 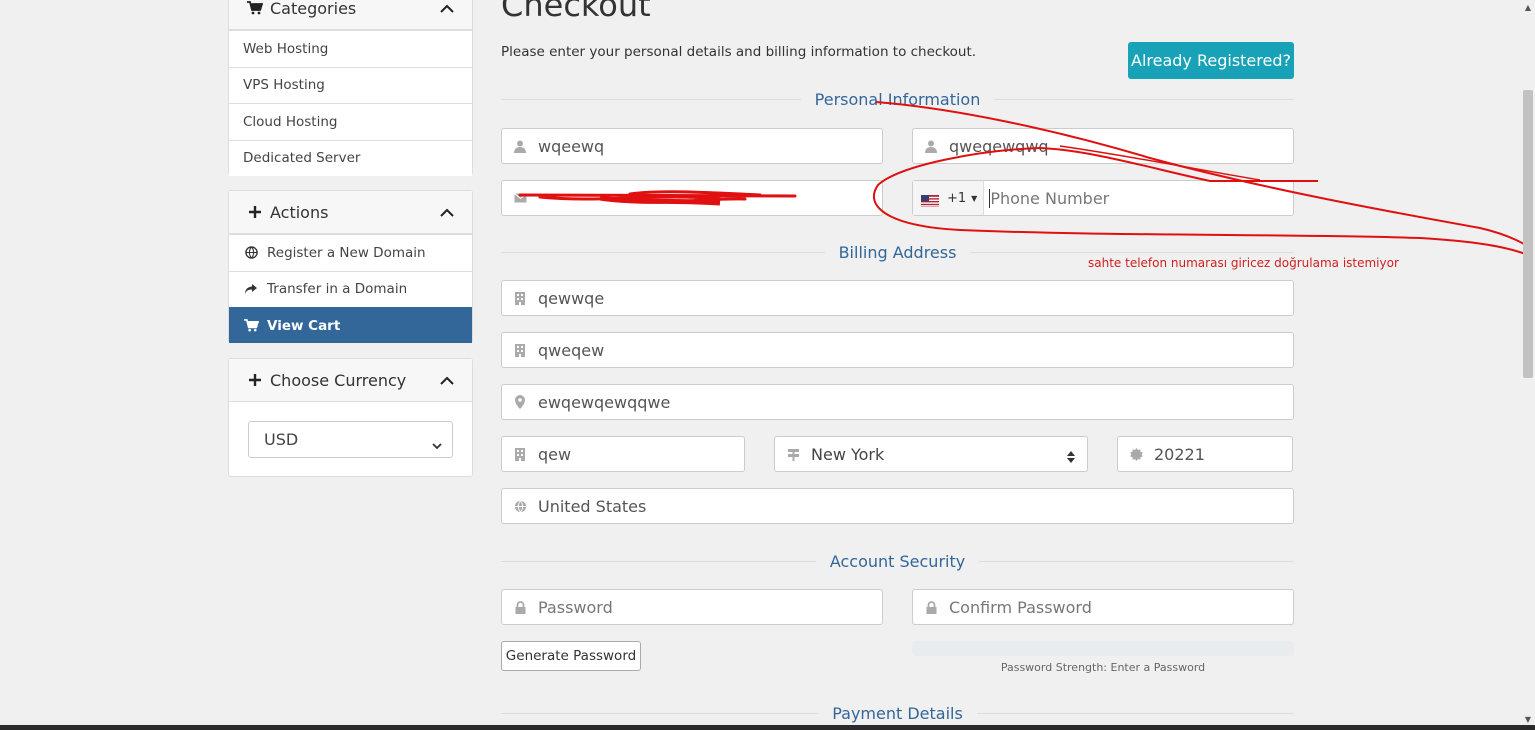 I want to click on already-registered-button: Already Registered?, so click(x=1211, y=60).